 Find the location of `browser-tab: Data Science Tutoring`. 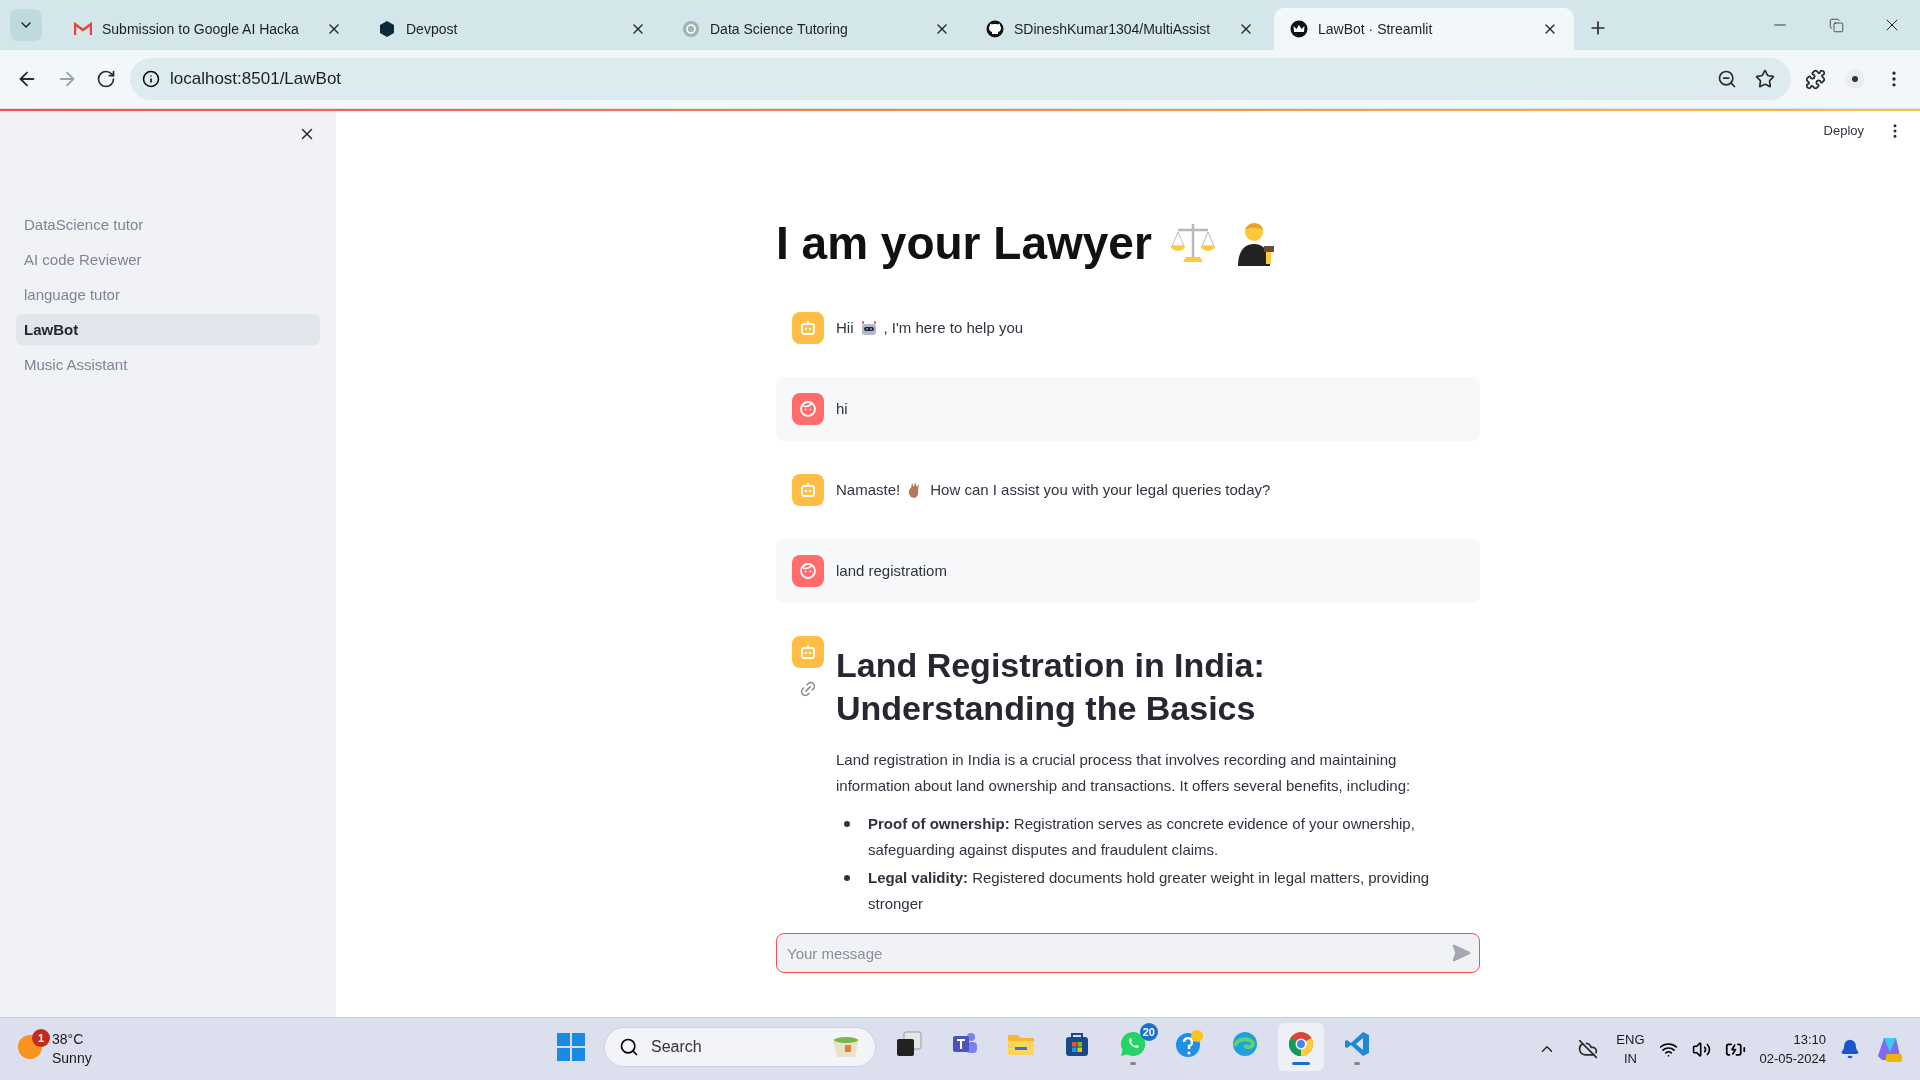

browser-tab: Data Science Tutoring is located at coordinates (816, 29).